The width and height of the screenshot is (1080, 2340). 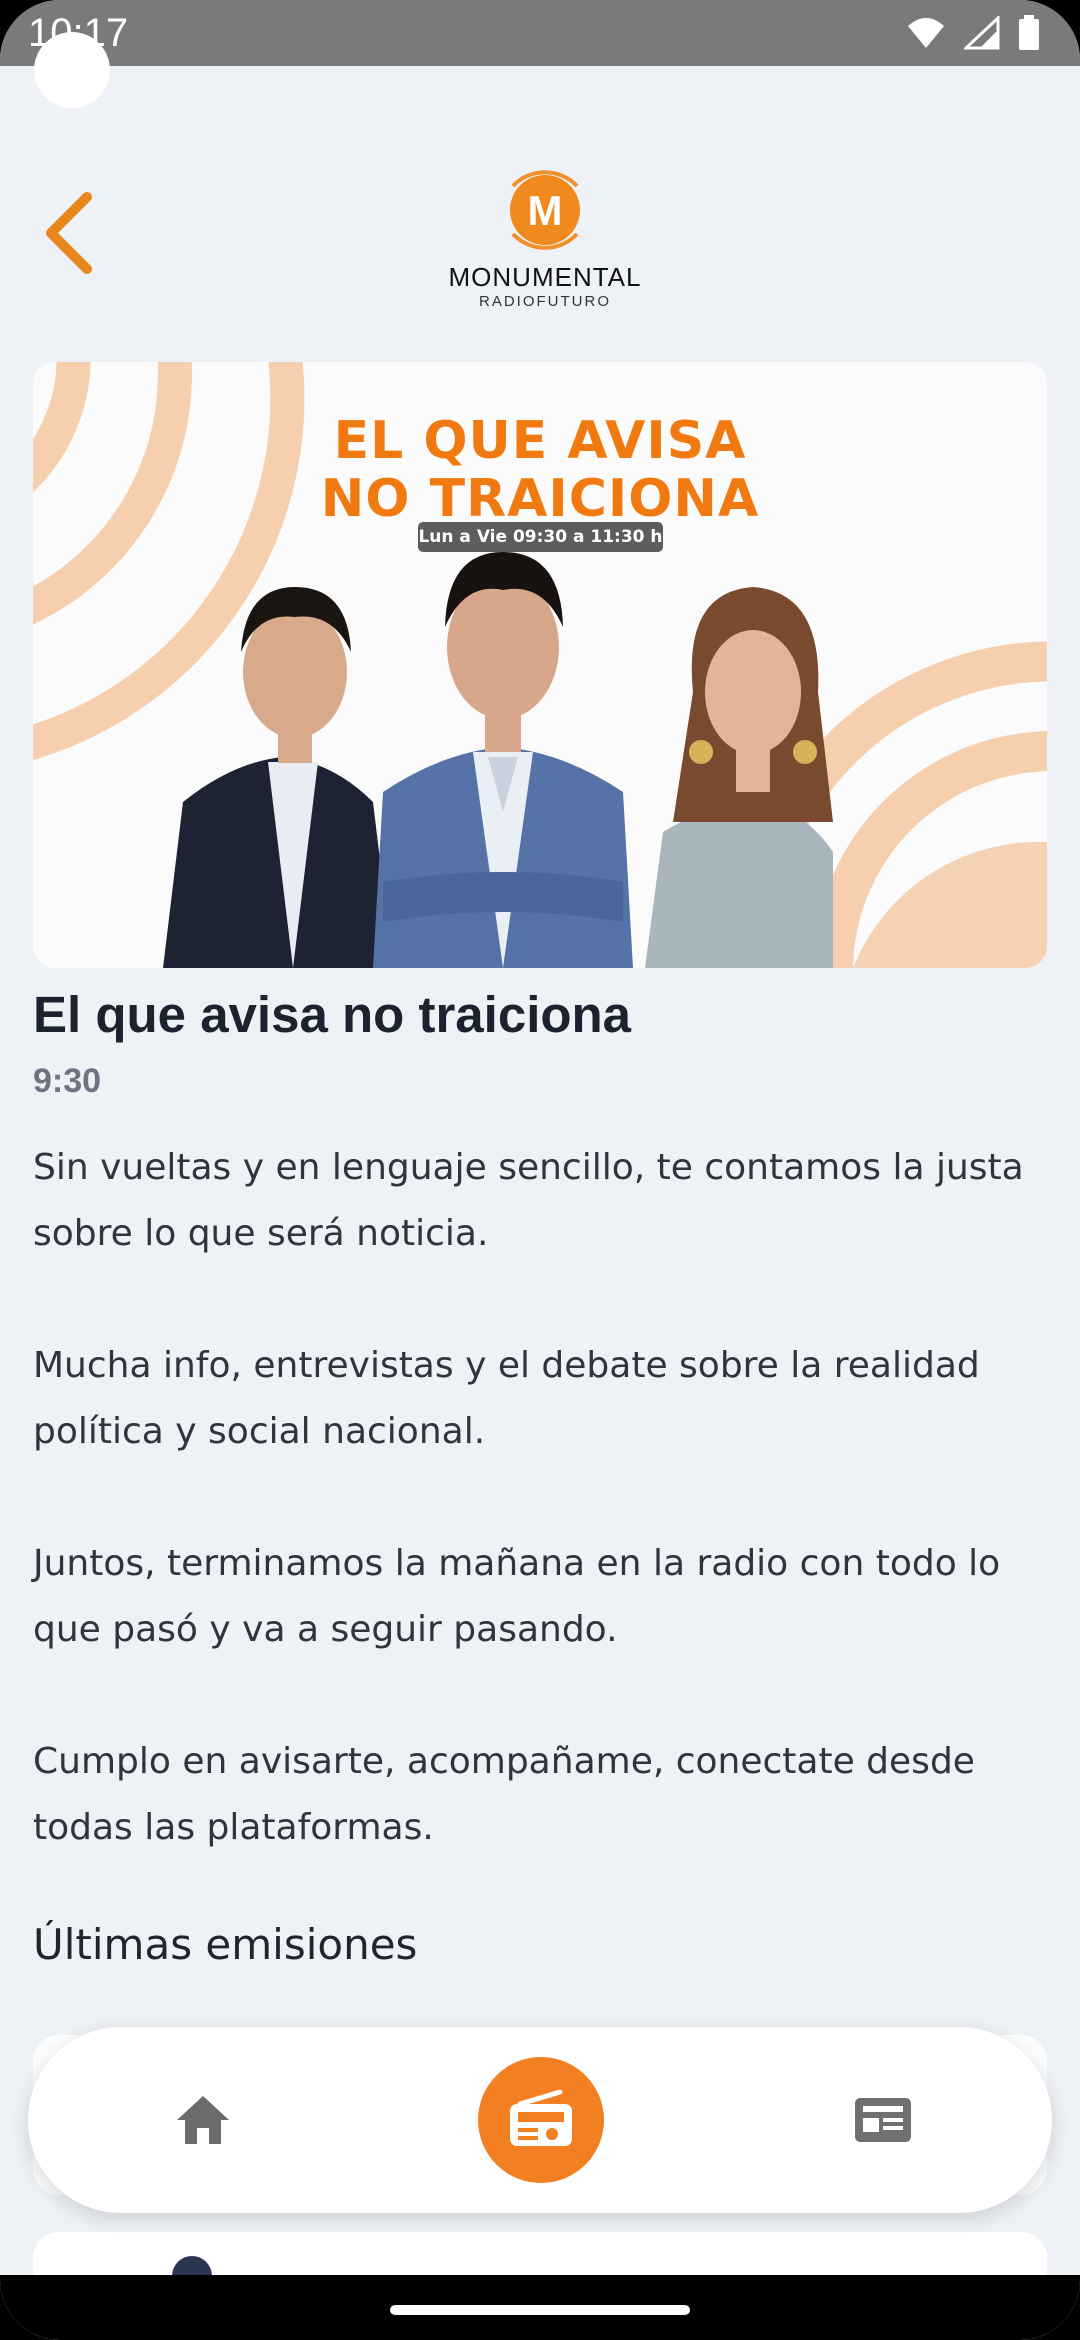 What do you see at coordinates (540, 441) in the screenshot?
I see `banner-title-line1: EL QUE AVISA` at bounding box center [540, 441].